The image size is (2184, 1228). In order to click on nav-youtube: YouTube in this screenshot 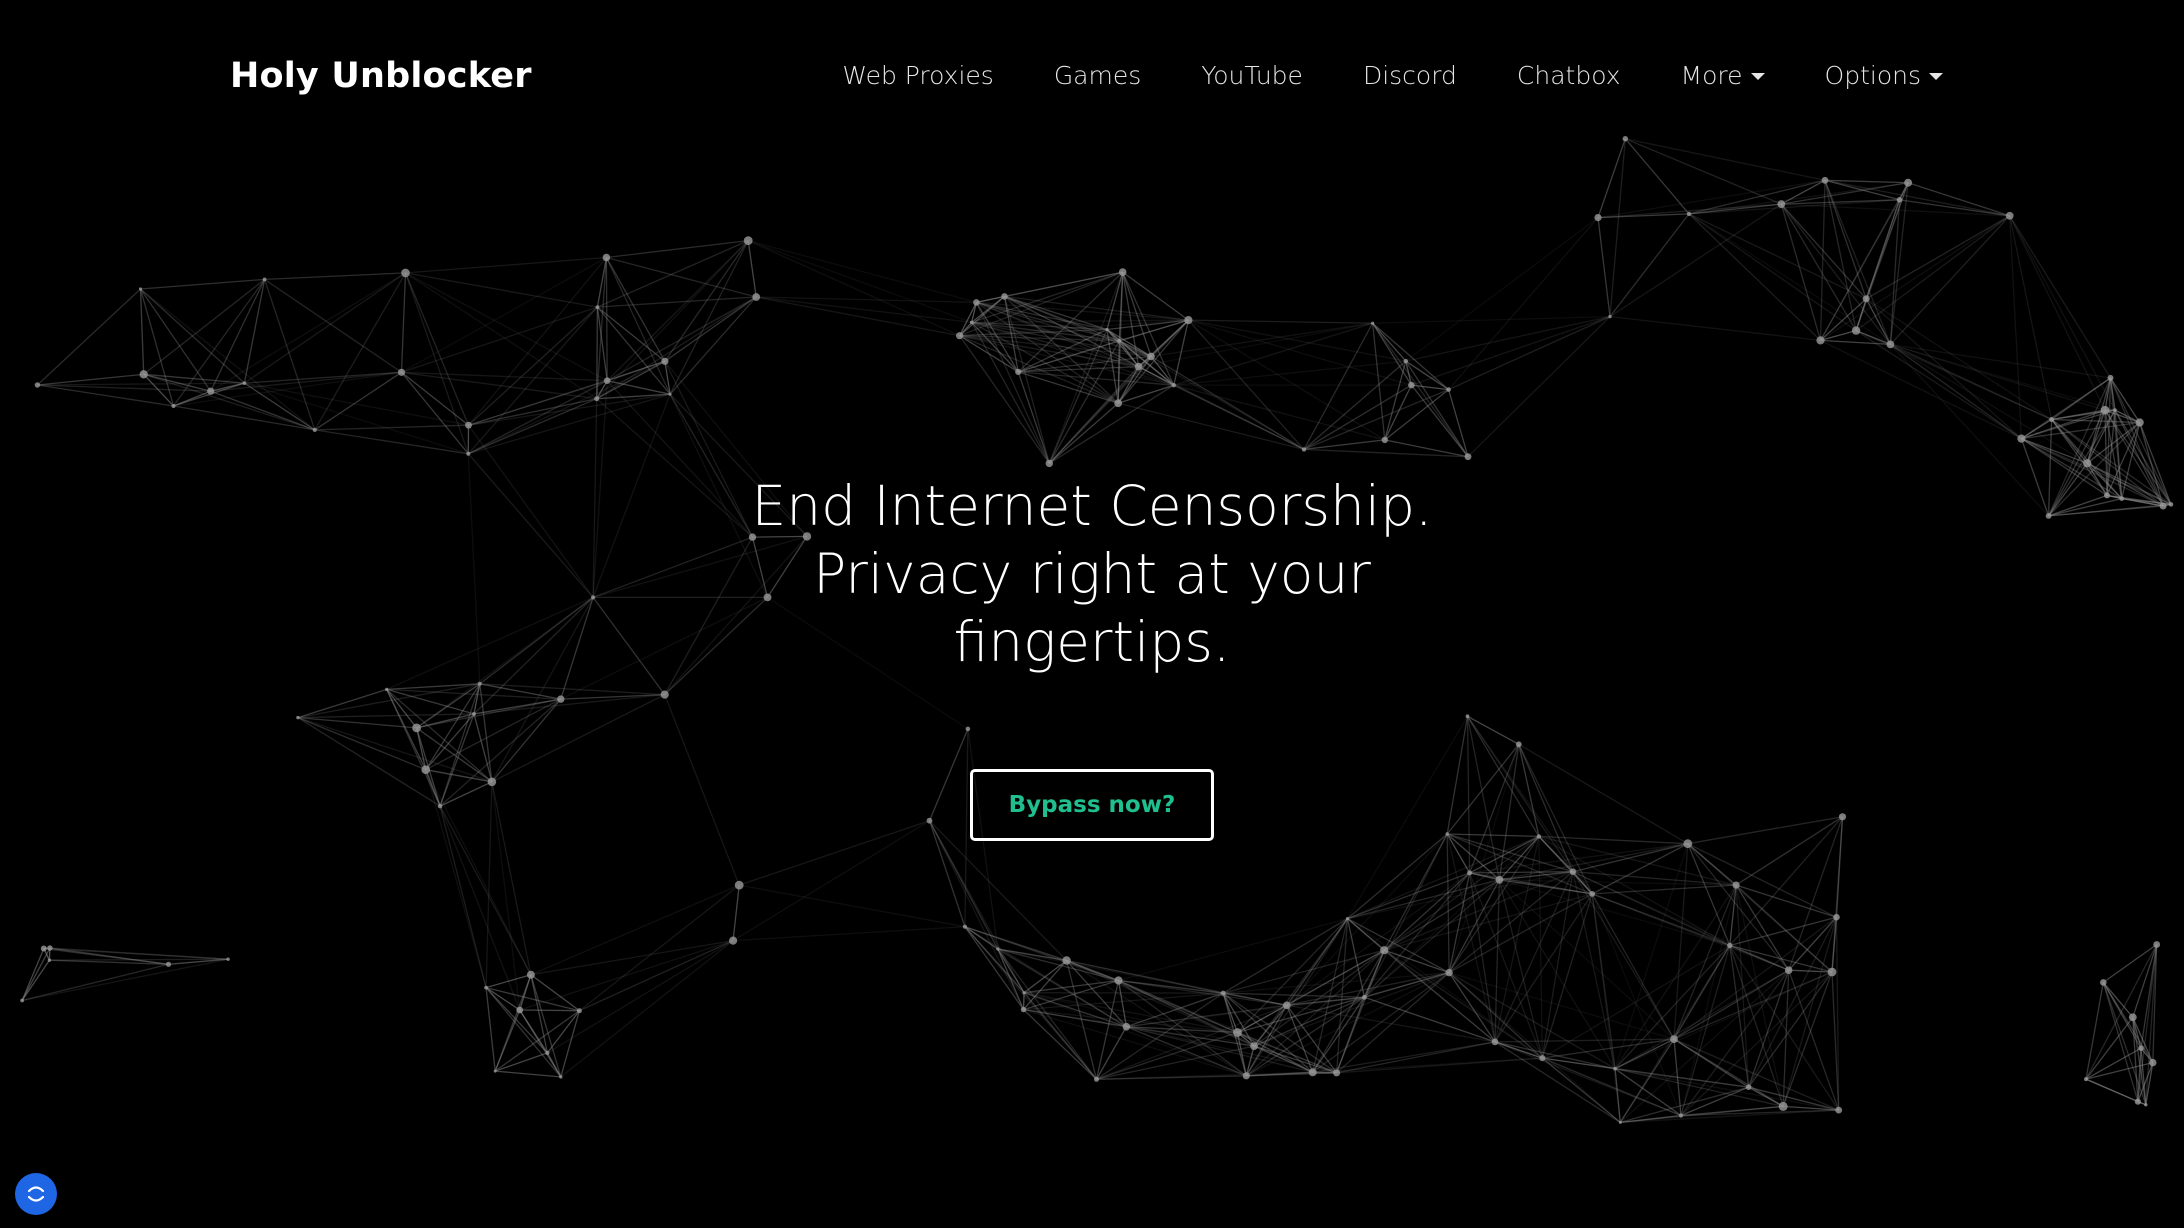, I will do `click(1252, 75)`.